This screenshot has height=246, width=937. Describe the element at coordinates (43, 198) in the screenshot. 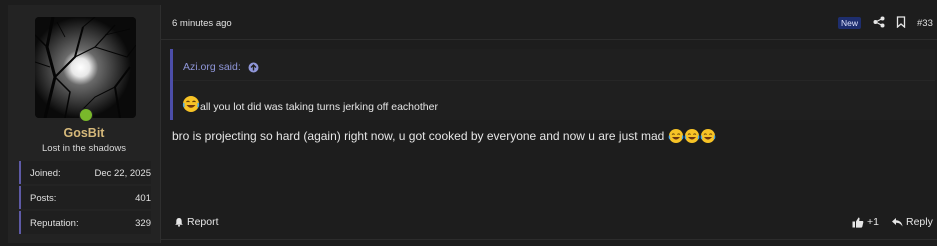

I see `stat-label: Posts:` at that location.